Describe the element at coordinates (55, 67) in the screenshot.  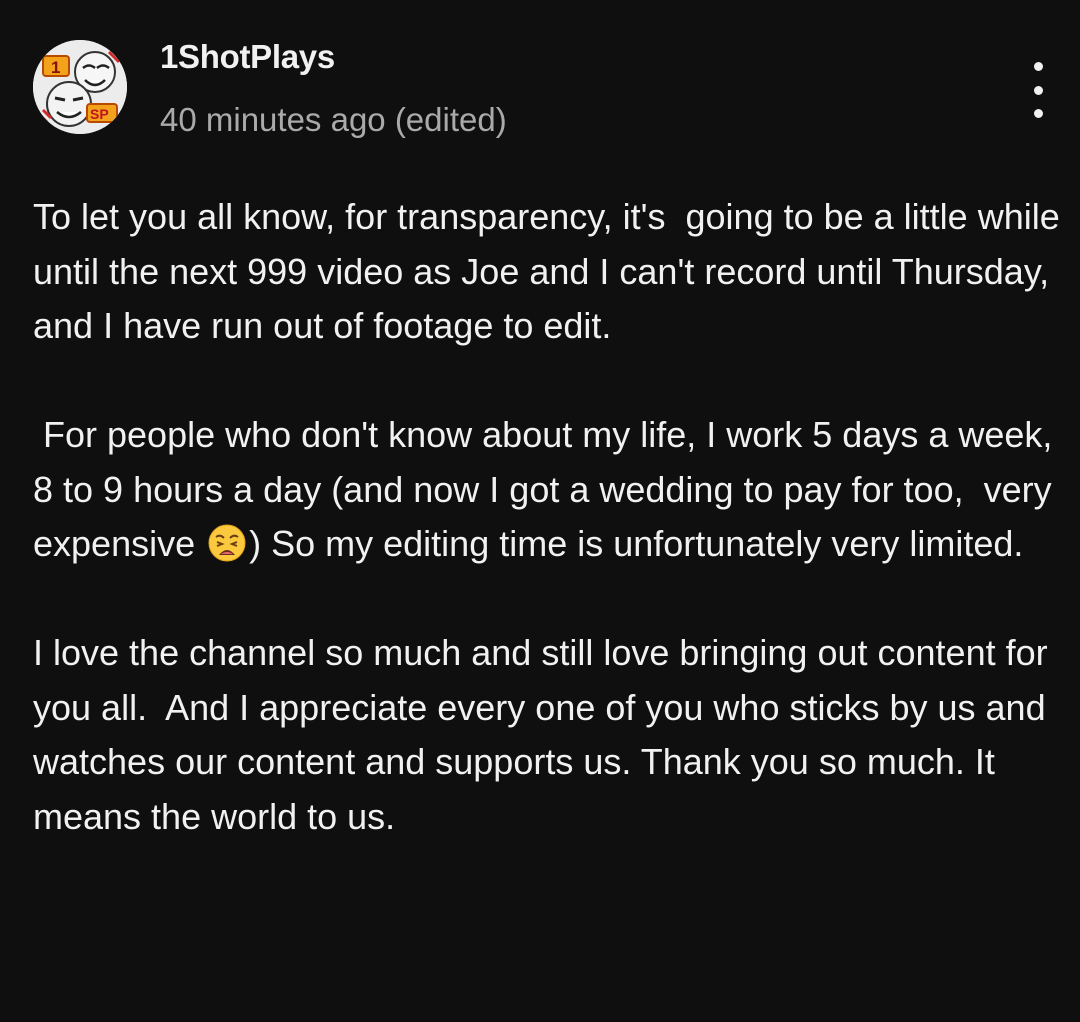
I see `avatar-number-badge: 1` at that location.